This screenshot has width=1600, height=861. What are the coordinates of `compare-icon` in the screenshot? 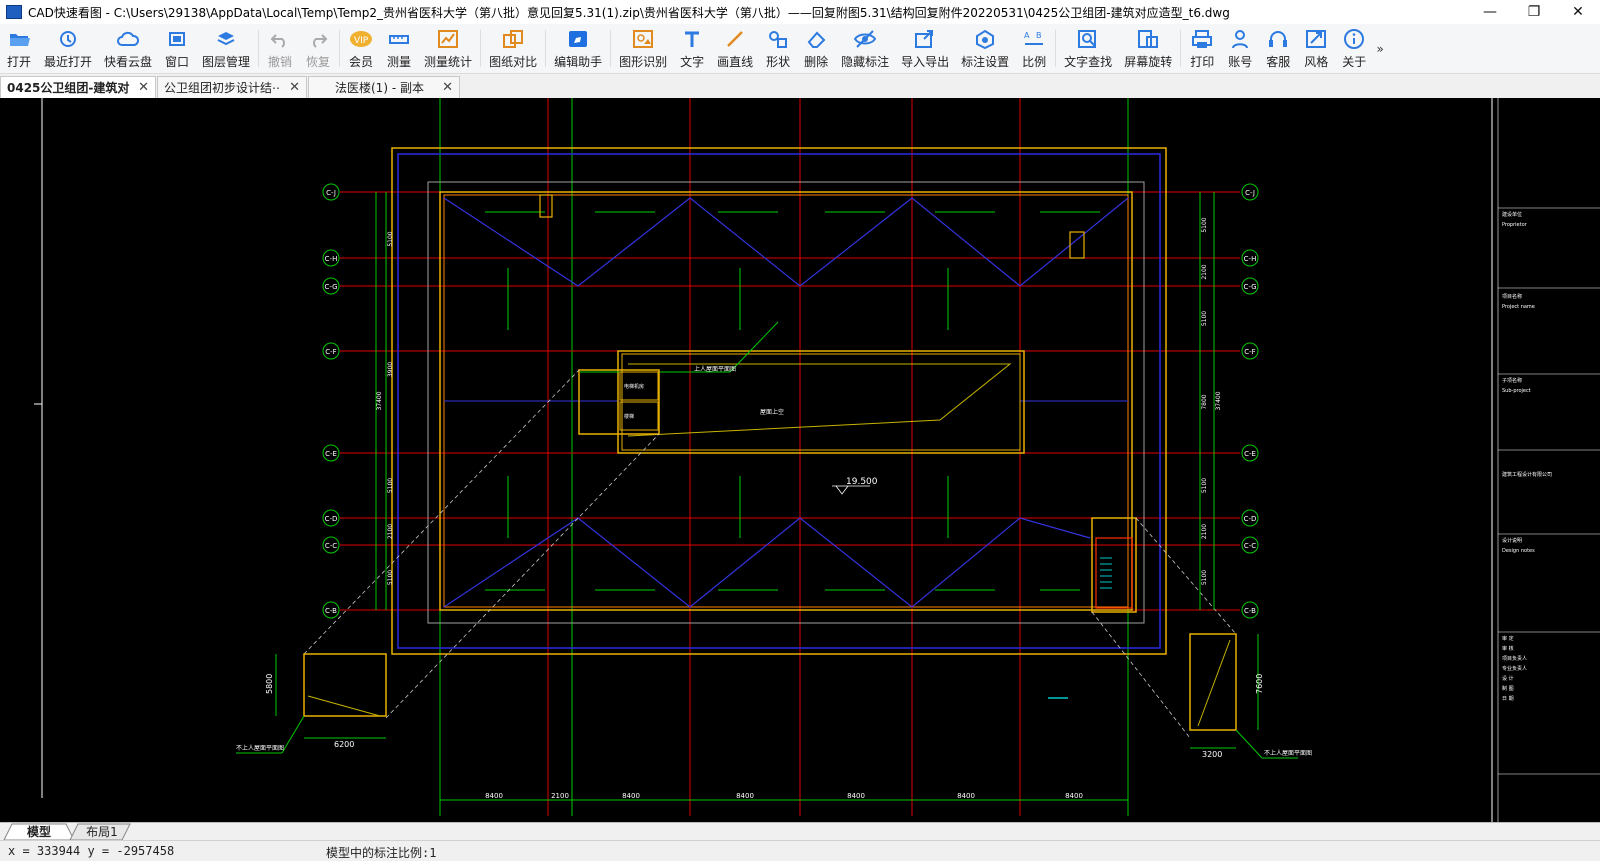 It's located at (513, 39).